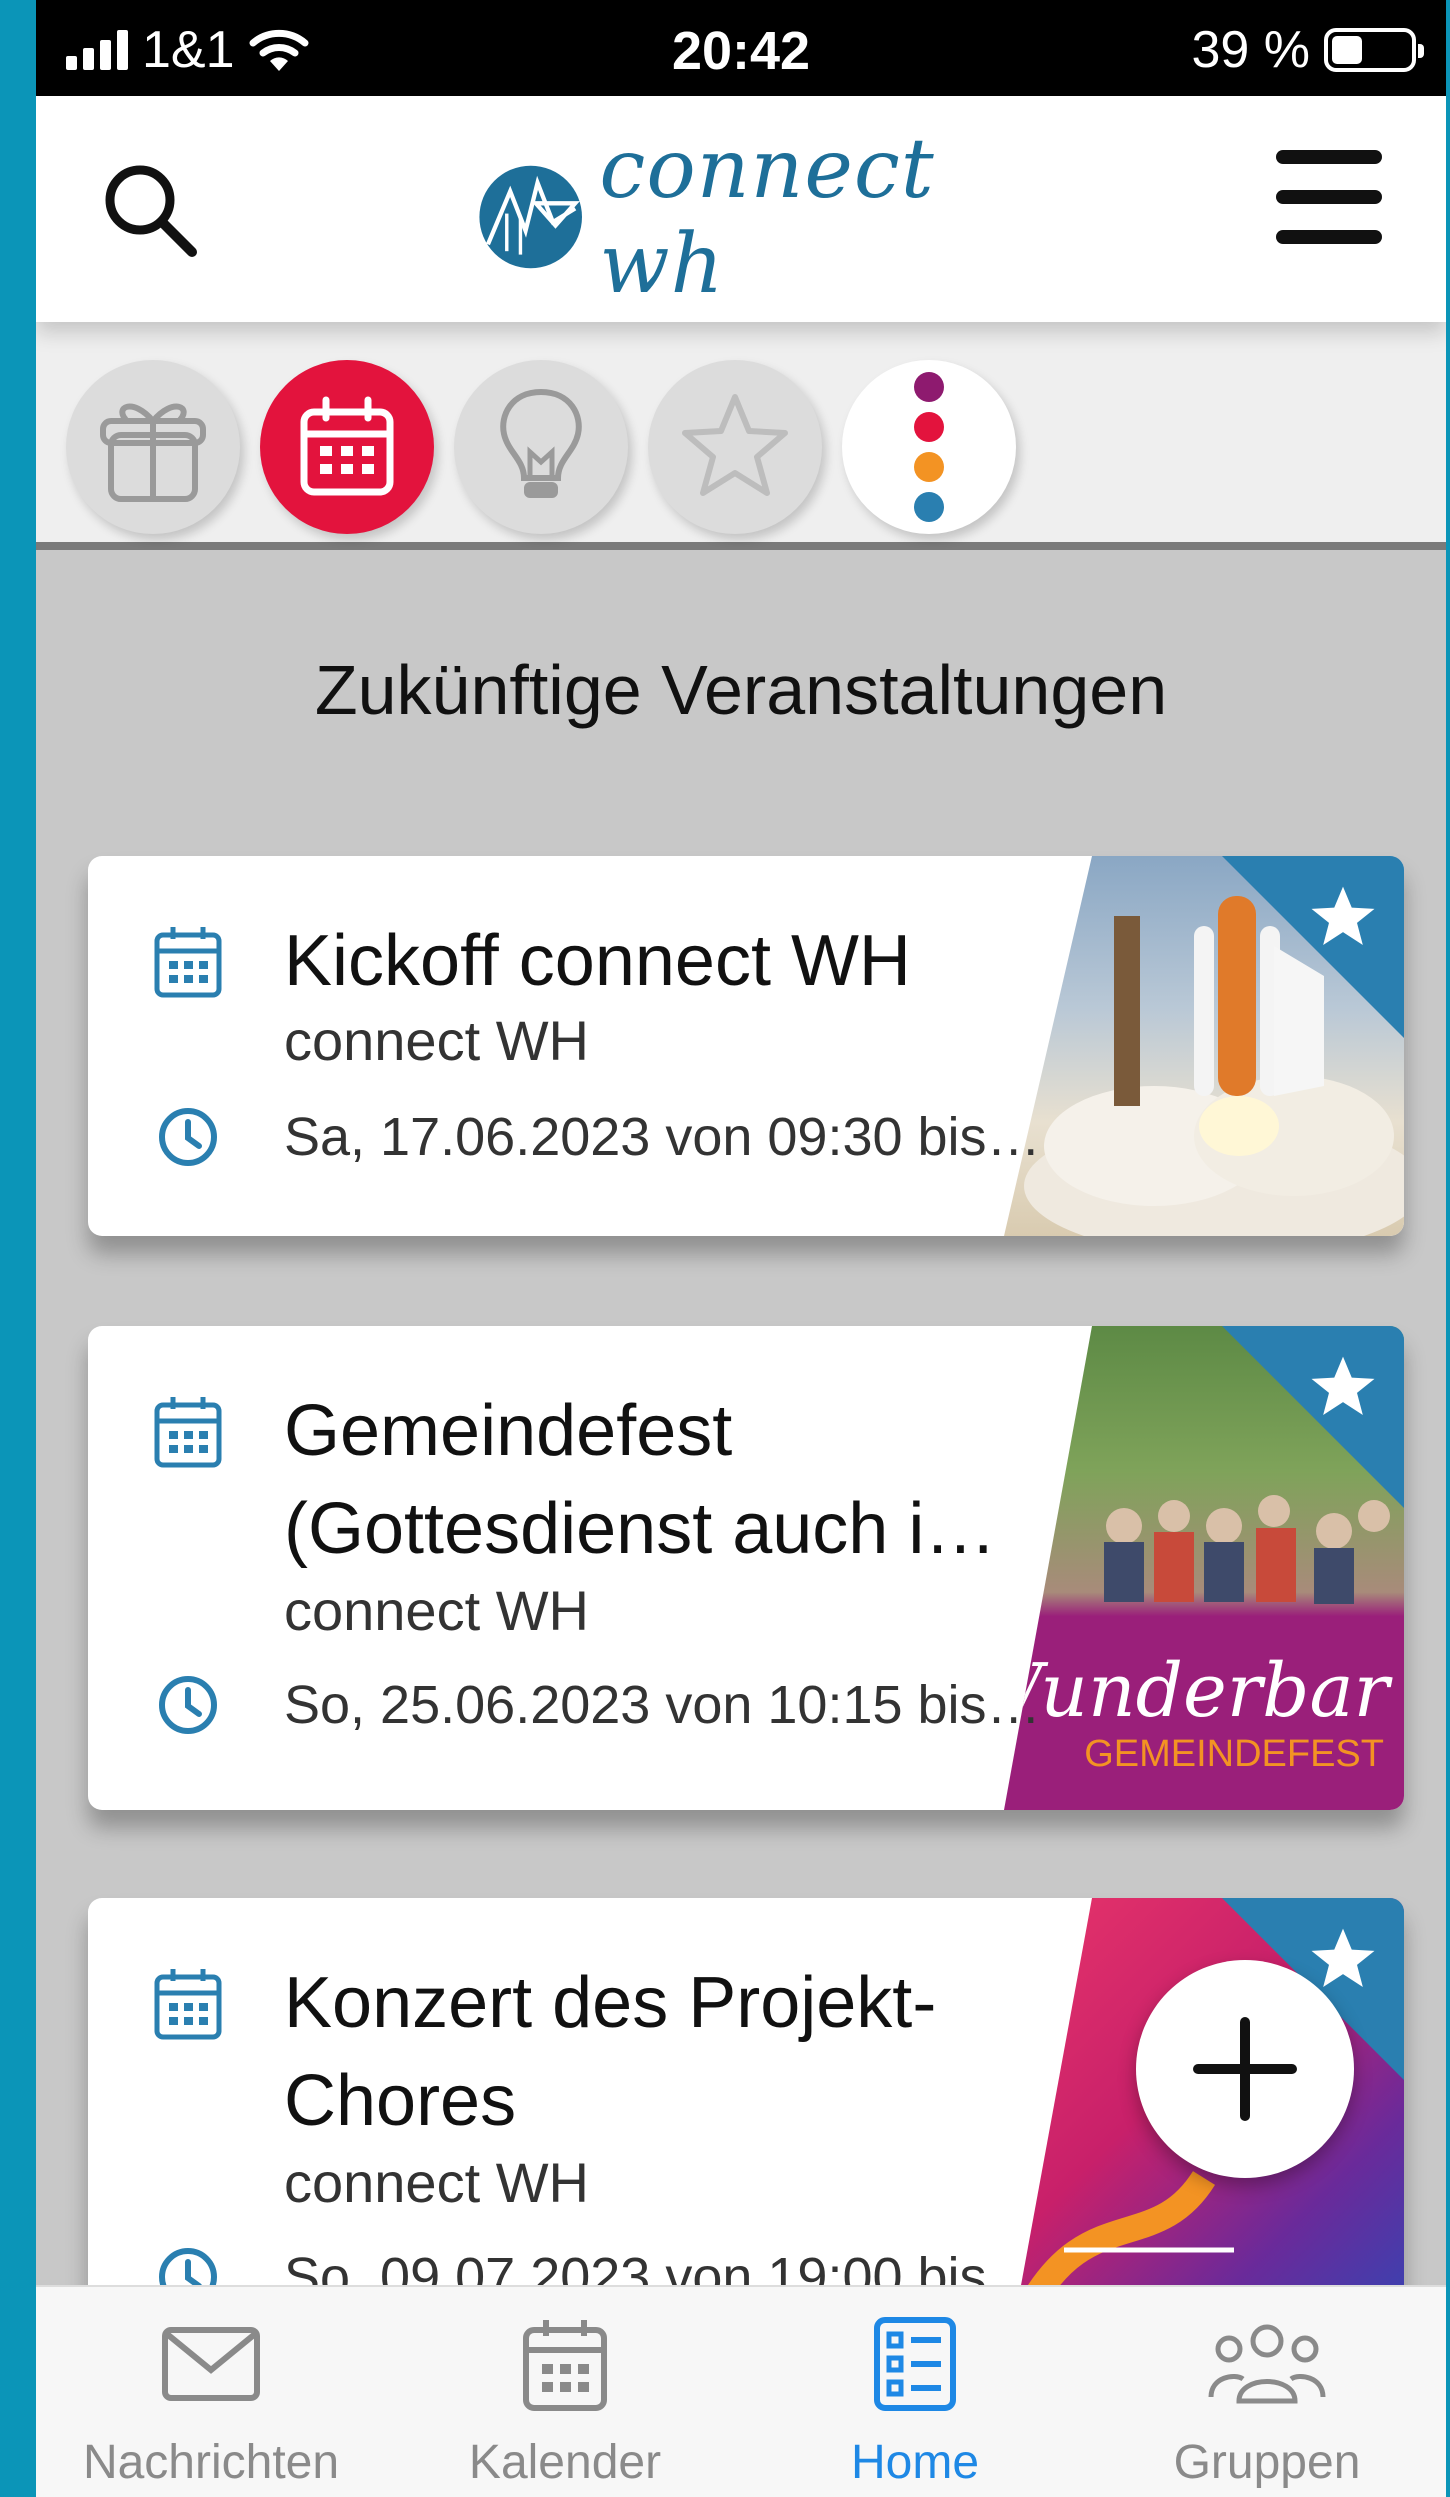 The image size is (1450, 2497). I want to click on bottom-navigation: Nachrichten Kalender Home Gruppen, so click(741, 2391).